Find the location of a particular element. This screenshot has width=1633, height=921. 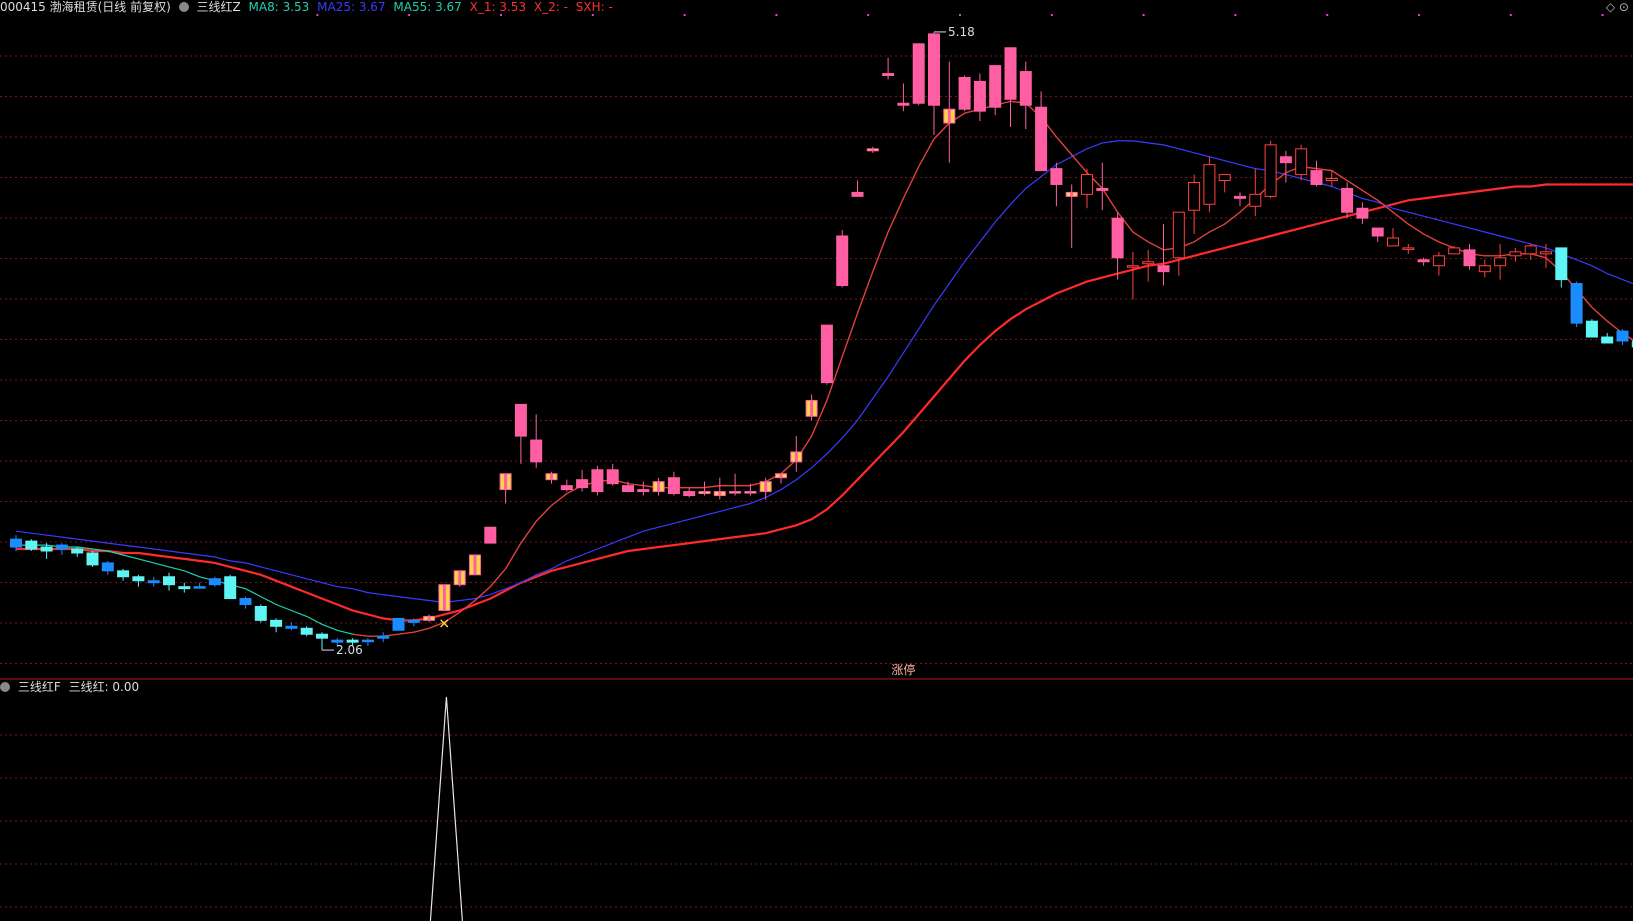

high-price-label: 5.18 is located at coordinates (961, 32).